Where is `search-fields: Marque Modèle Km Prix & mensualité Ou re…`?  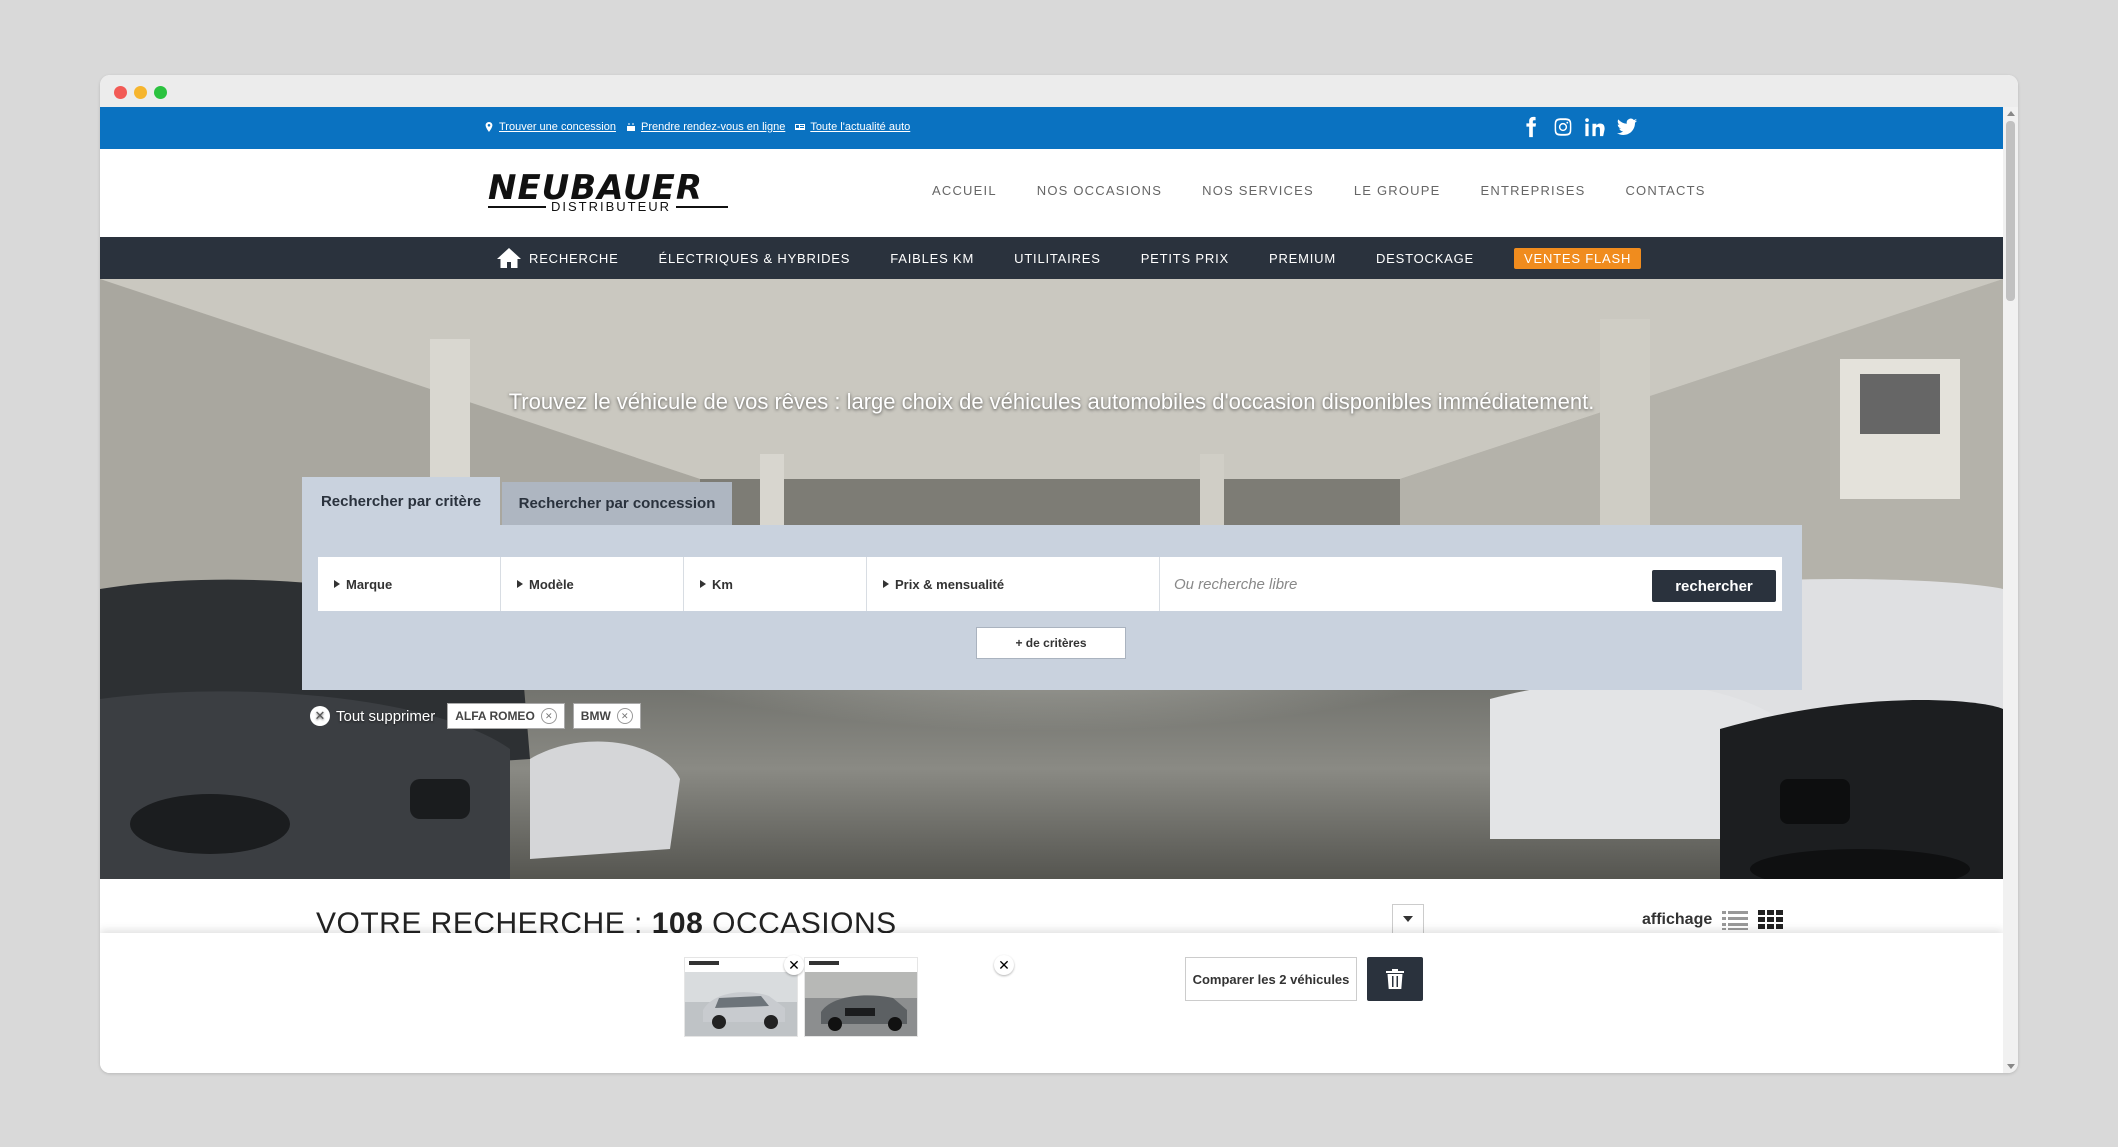
search-fields: Marque Modèle Km Prix & mensualité Ou re… is located at coordinates (1050, 584).